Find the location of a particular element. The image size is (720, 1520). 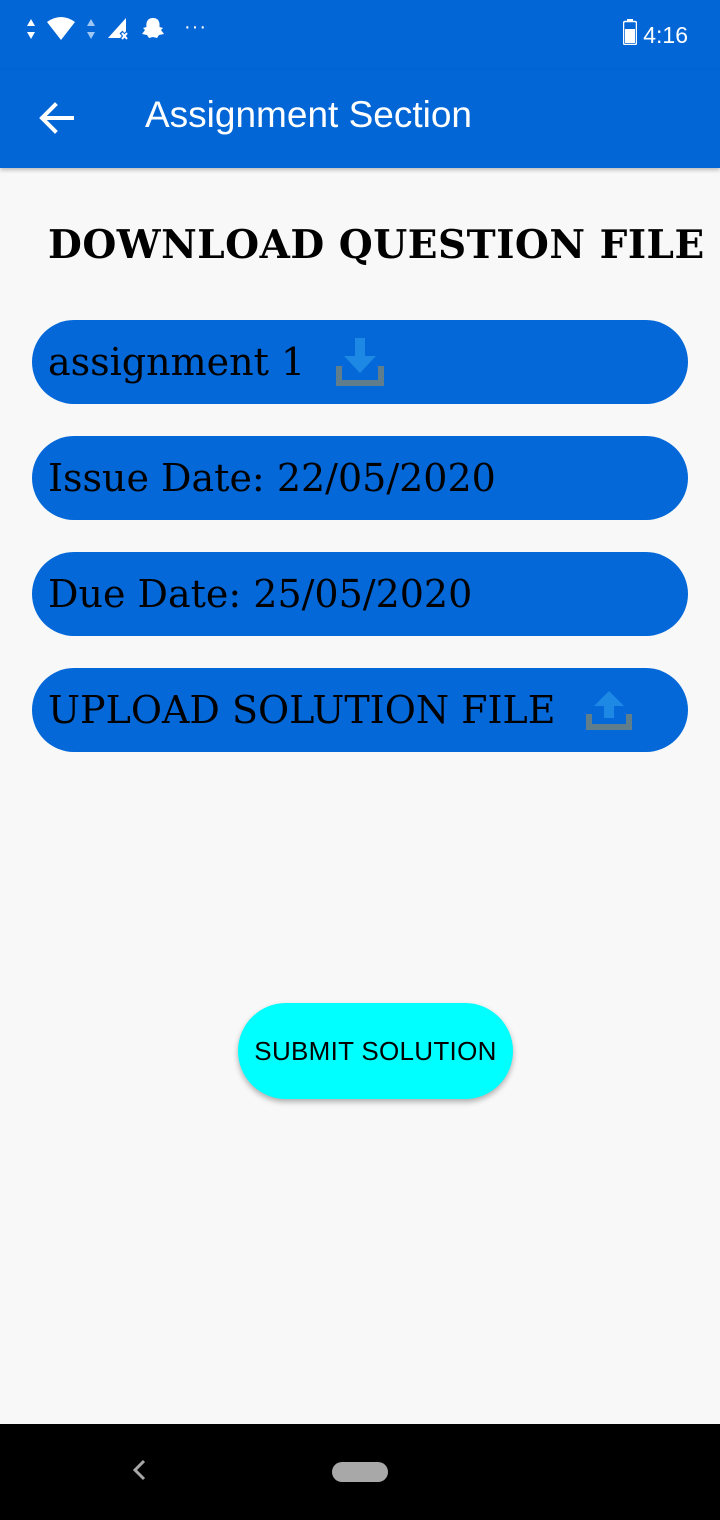

upload-solution-label: UPLOAD SOLUTION FILE is located at coordinates (302, 710).